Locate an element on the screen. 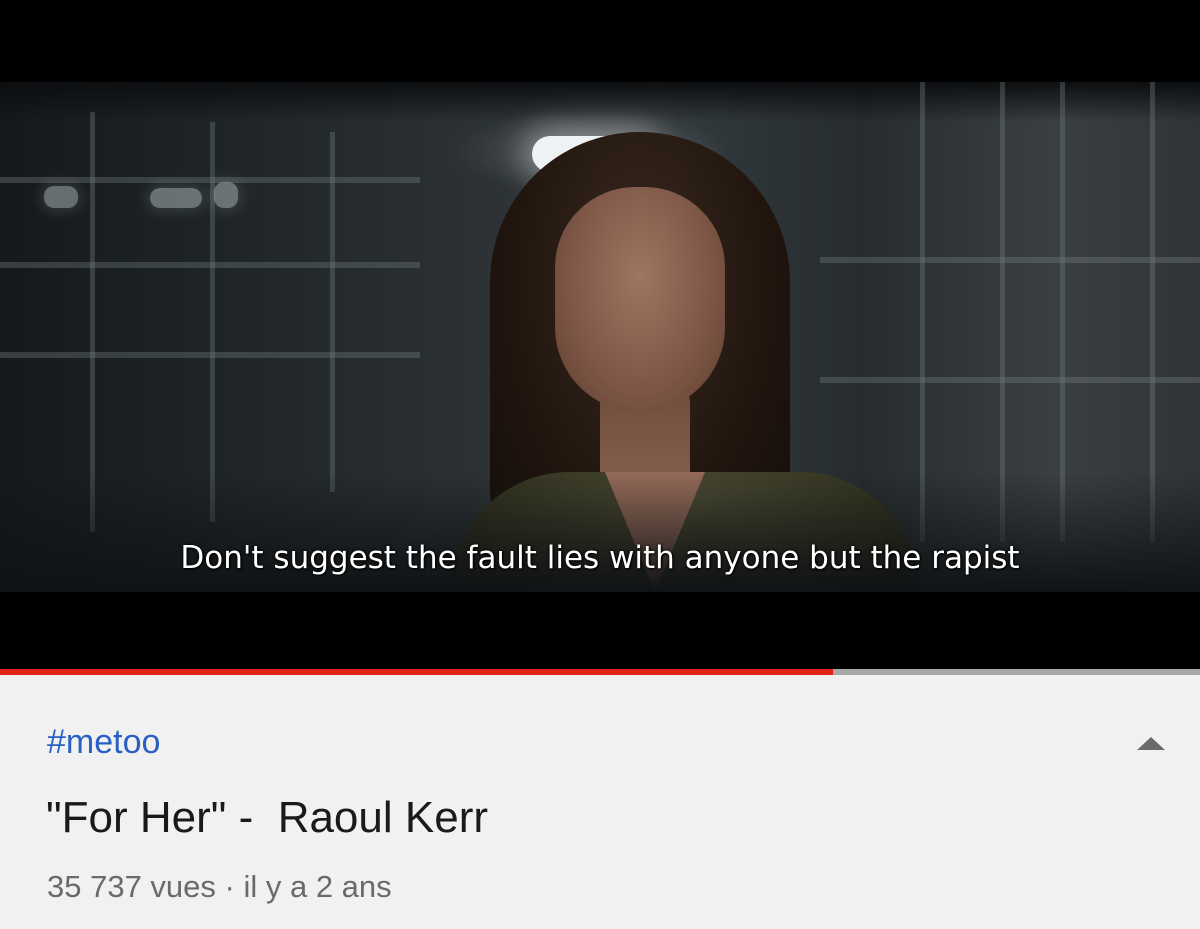 The height and width of the screenshot is (929, 1200). video-view-count-date: 35 737 vues · il y a 2 ans is located at coordinates (219, 886).